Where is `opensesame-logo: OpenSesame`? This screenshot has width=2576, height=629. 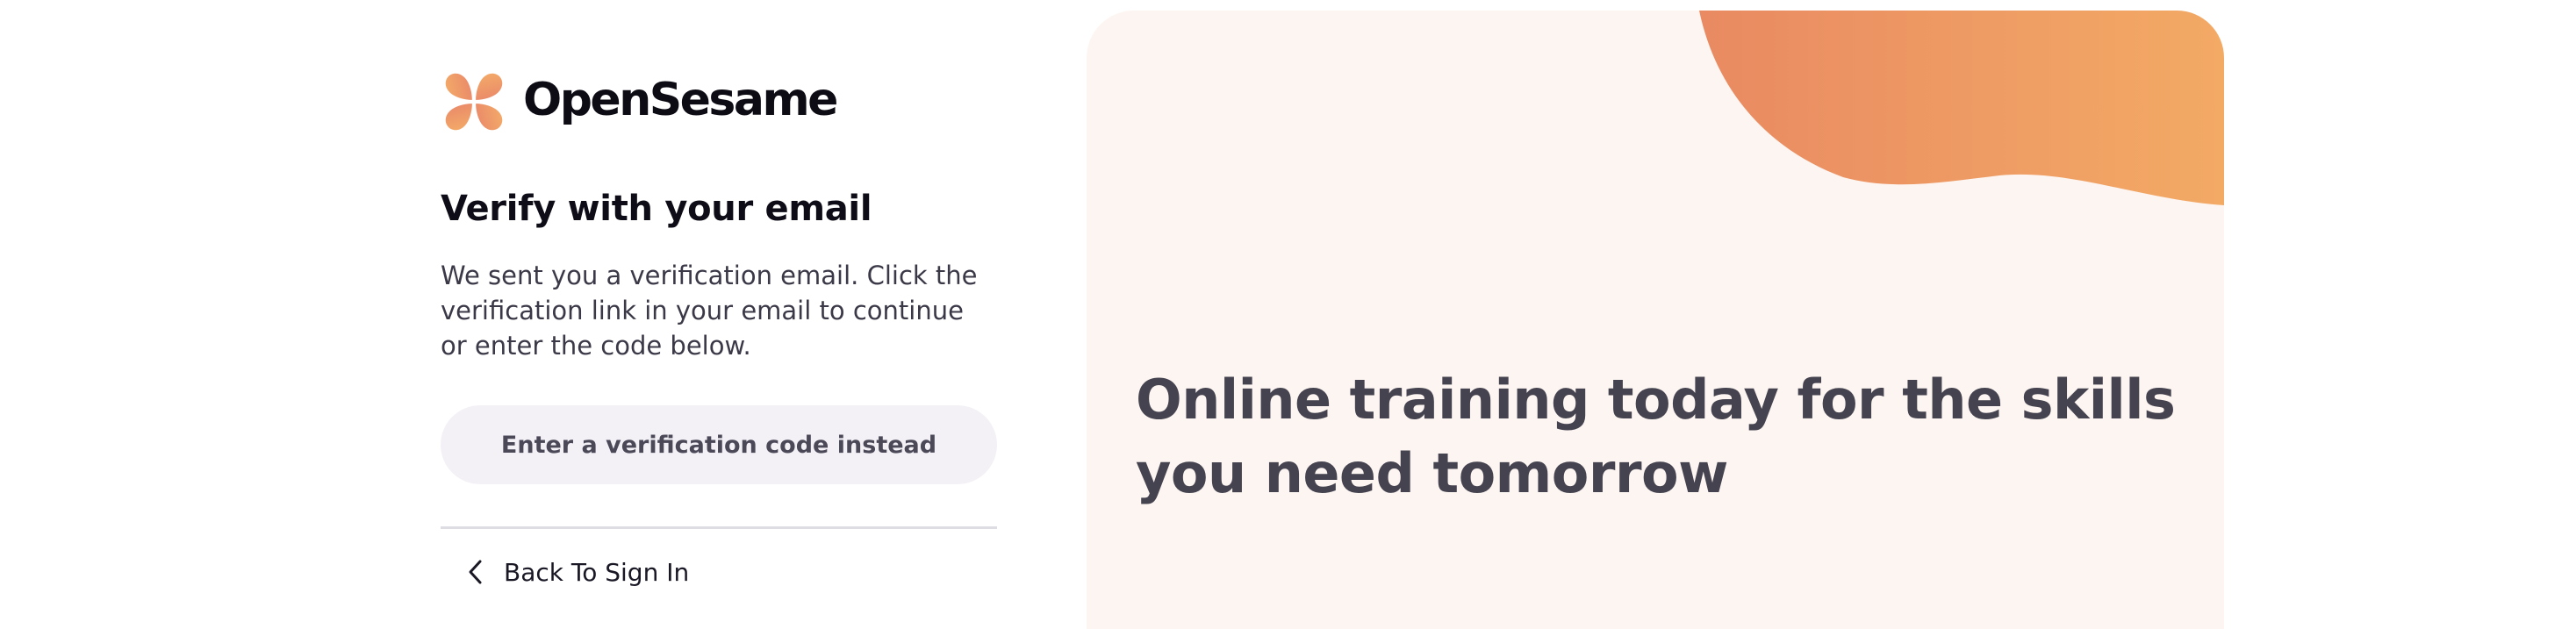 opensesame-logo: OpenSesame is located at coordinates (639, 102).